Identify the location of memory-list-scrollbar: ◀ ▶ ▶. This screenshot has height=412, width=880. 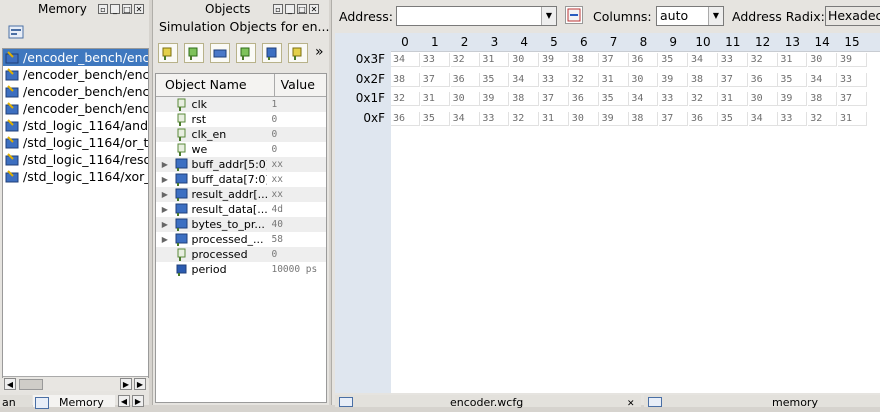
(75, 383).